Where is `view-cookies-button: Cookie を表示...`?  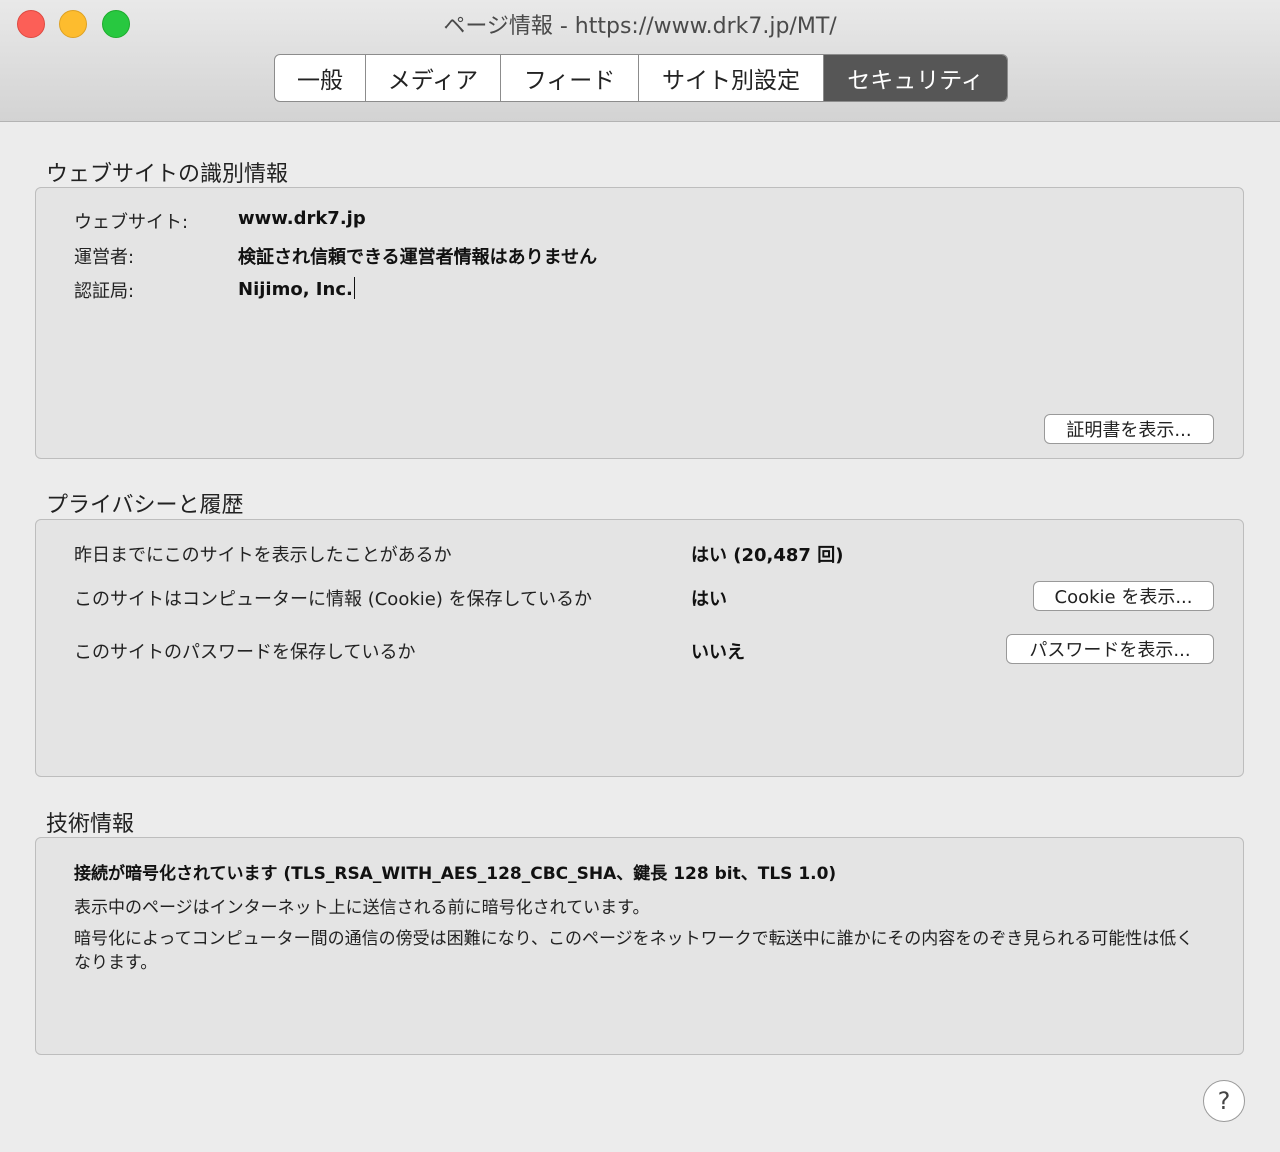
view-cookies-button: Cookie を表示... is located at coordinates (1123, 596).